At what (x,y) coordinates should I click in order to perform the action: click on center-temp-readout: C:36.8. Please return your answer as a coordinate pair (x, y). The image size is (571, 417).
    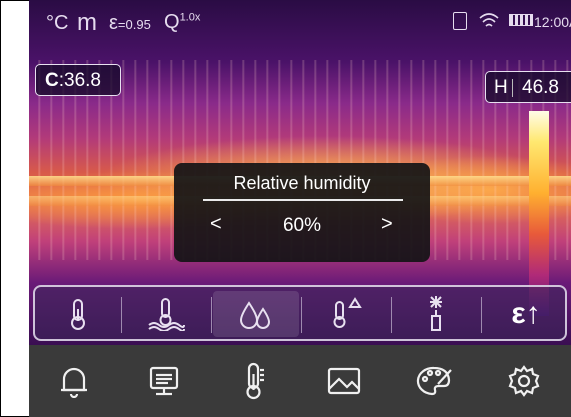
    Looking at the image, I should click on (78, 80).